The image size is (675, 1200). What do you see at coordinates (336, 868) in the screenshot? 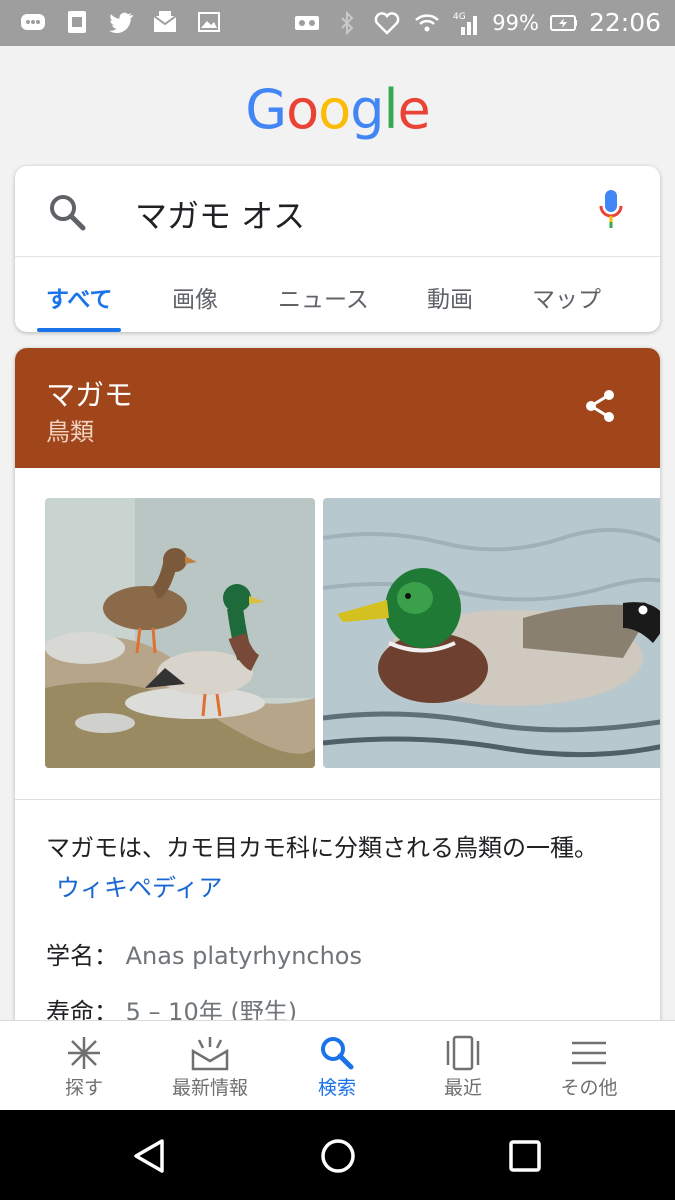
I see `entity-description: マガモは、カモ目カモ科に分類される鳥類の一種。ウィキペディア` at bounding box center [336, 868].